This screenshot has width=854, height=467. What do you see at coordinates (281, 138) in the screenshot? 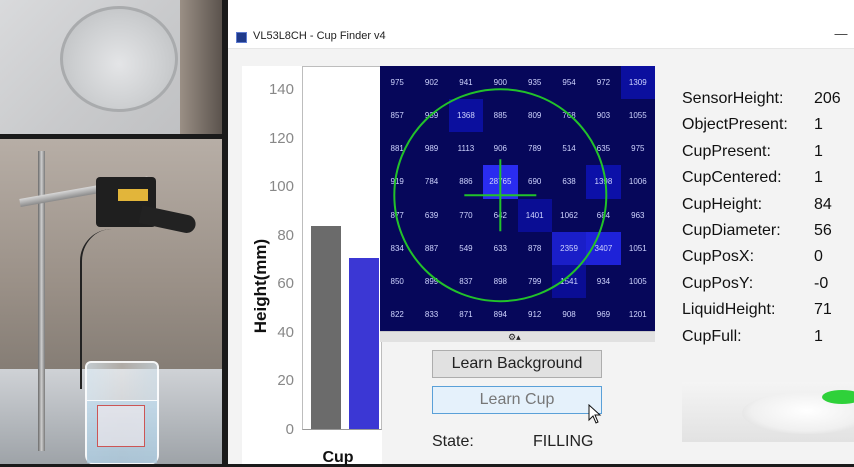
I see `y-tick-label: 120` at bounding box center [281, 138].